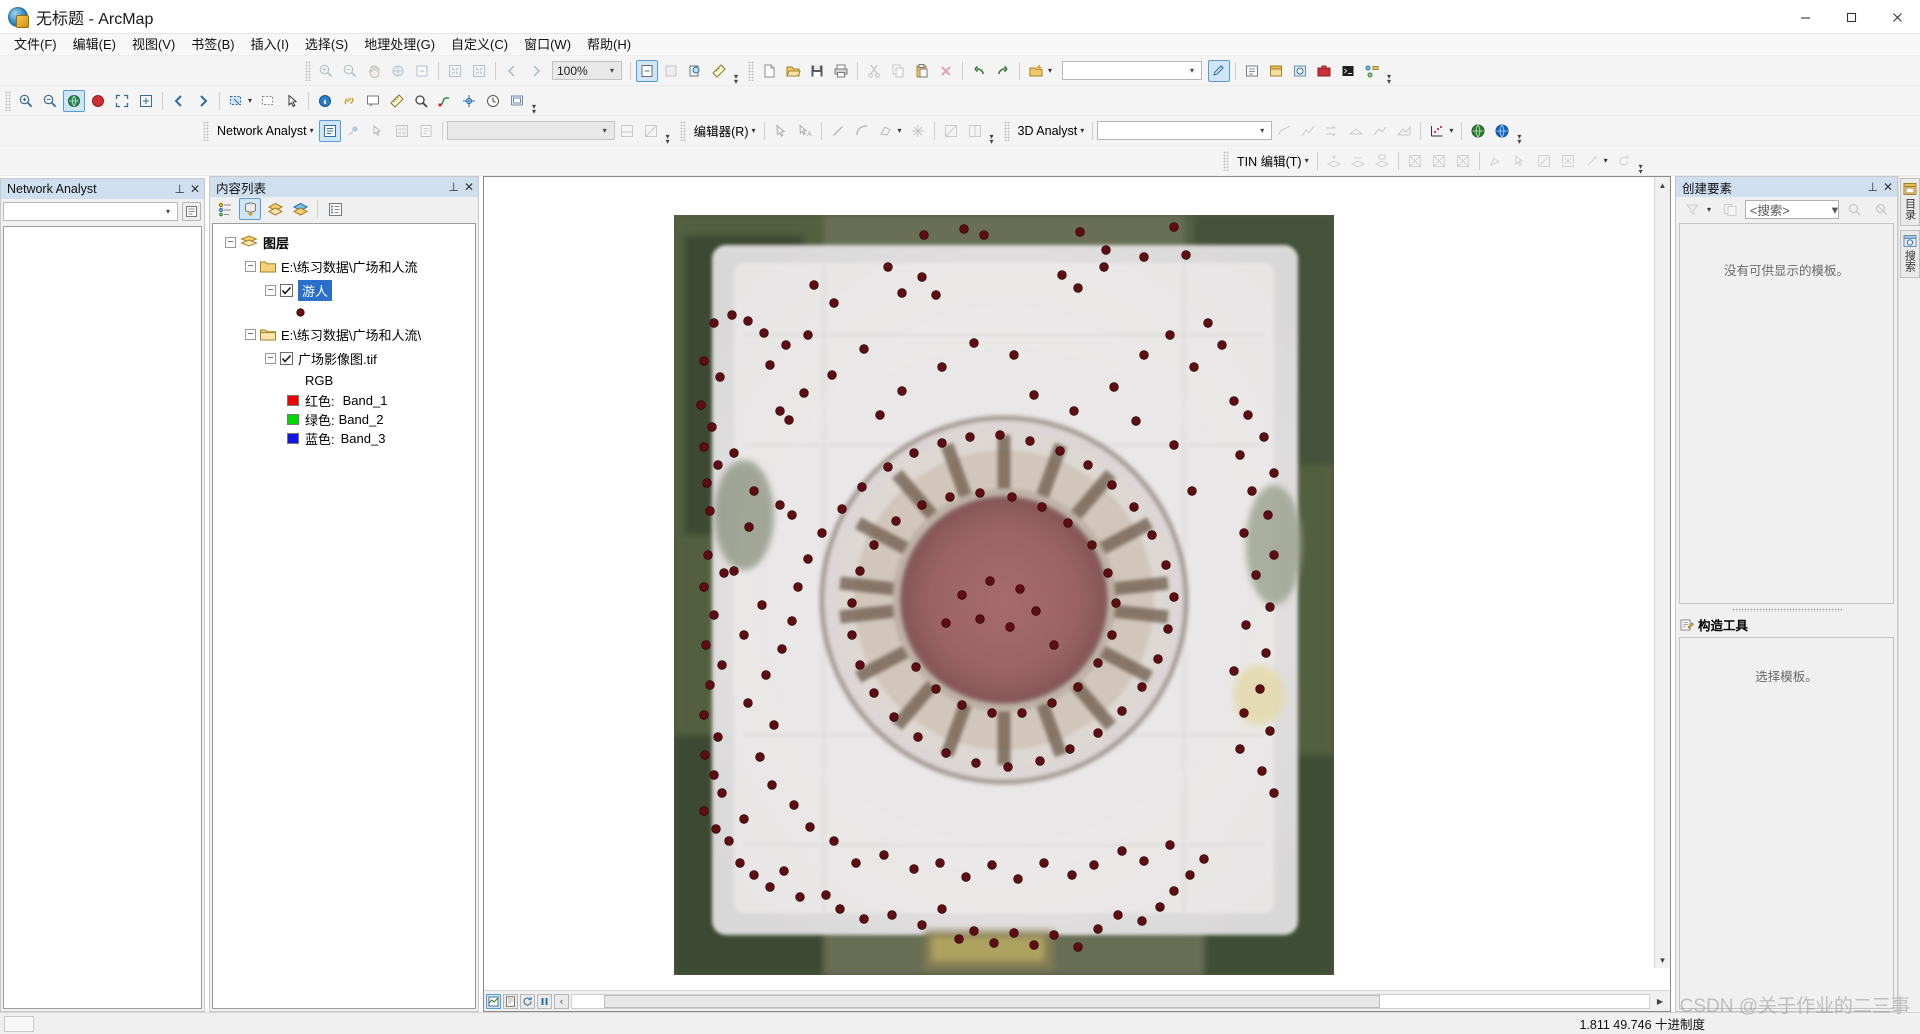 This screenshot has height=1034, width=1920. Describe the element at coordinates (326, 45) in the screenshot. I see `menu-selection: 选择(S)` at that location.